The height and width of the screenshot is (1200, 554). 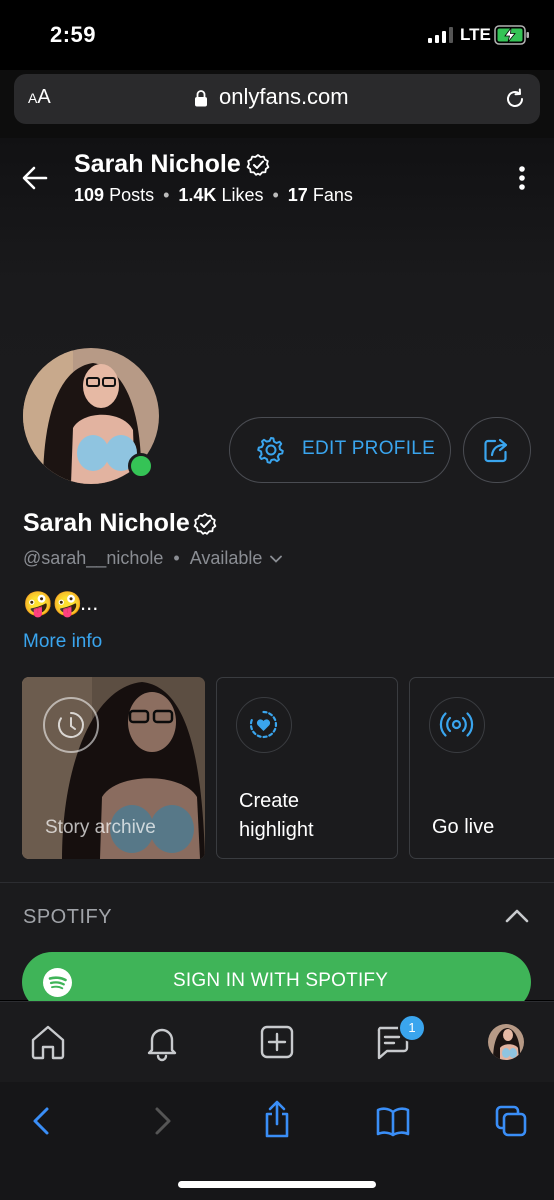 What do you see at coordinates (89, 195) in the screenshot?
I see `posts-count: 109` at bounding box center [89, 195].